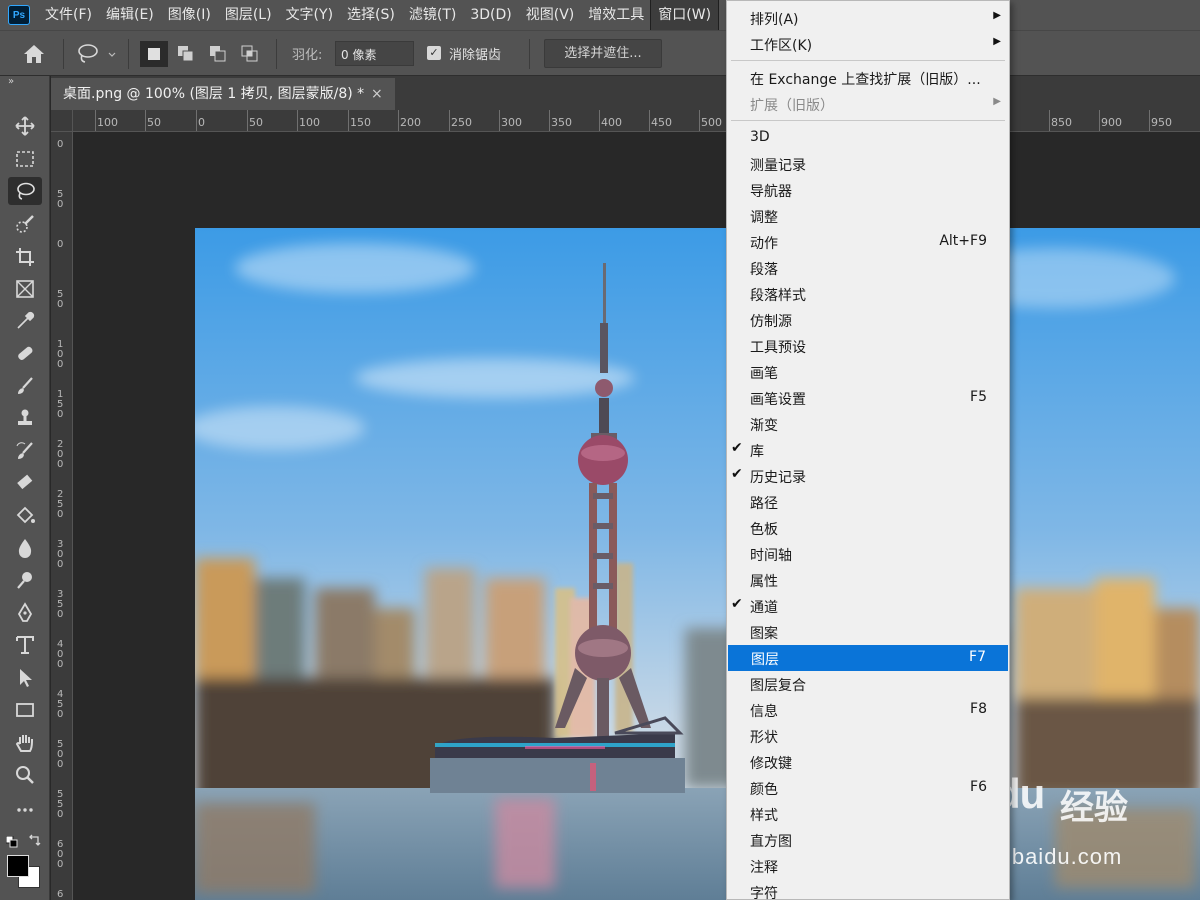 This screenshot has width=1200, height=900. What do you see at coordinates (25, 516) in the screenshot?
I see `paint-bucket-tool-icon` at bounding box center [25, 516].